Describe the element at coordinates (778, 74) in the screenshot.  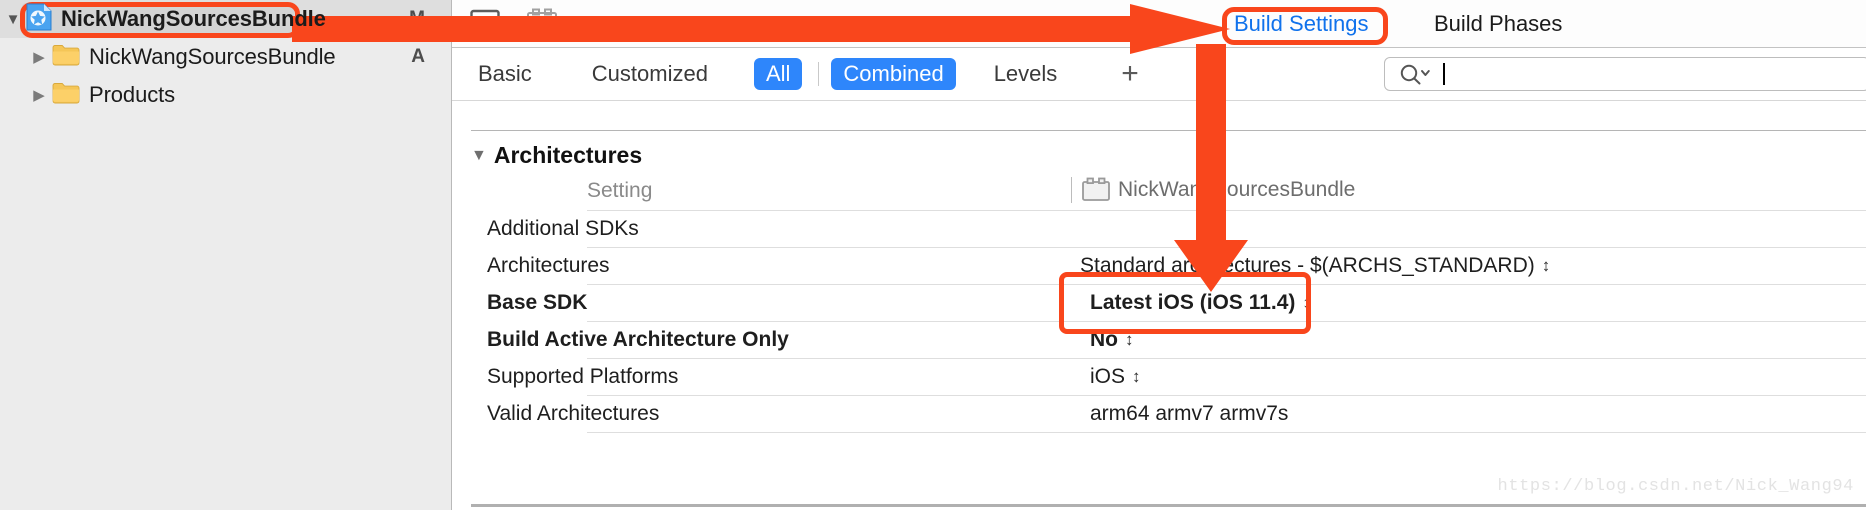
I see `filter-all: All` at that location.